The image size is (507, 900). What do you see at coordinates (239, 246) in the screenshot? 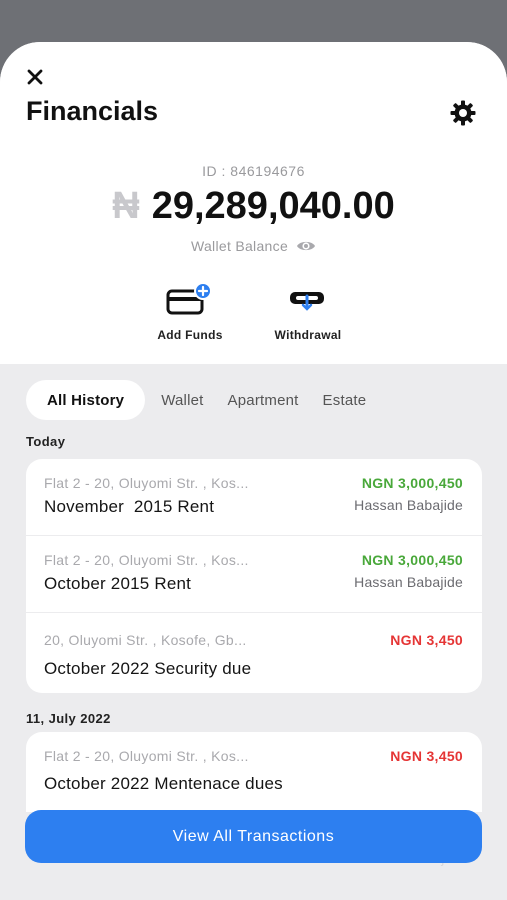
I see `balance-label: Wallet Balance` at bounding box center [239, 246].